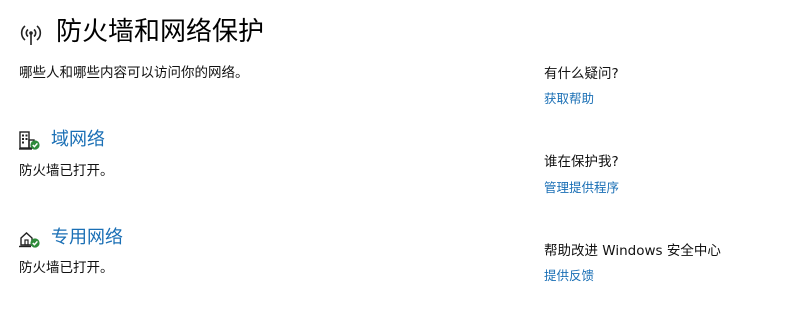  What do you see at coordinates (581, 188) in the screenshot?
I see `manage-providers-link: 管理提供程序` at bounding box center [581, 188].